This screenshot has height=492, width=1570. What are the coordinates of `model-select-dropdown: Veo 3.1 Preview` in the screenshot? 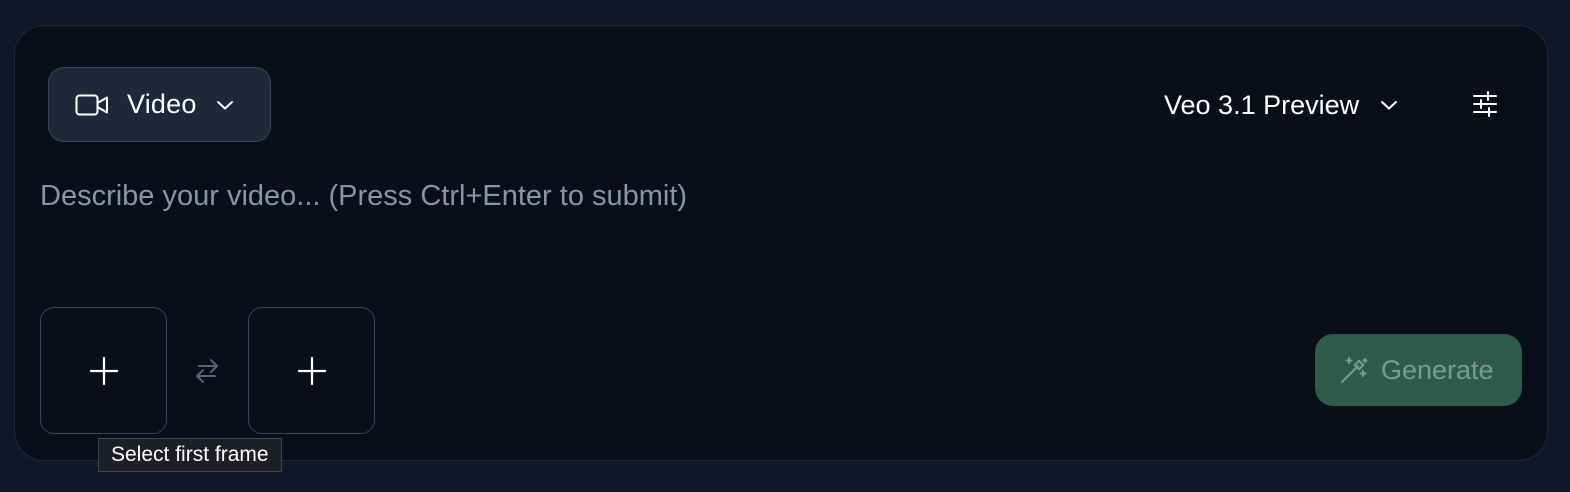 It's located at (1281, 105).